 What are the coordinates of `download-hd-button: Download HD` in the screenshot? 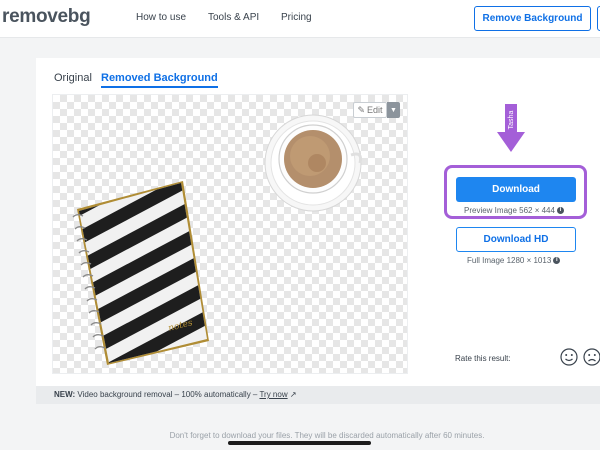 It's located at (516, 239).